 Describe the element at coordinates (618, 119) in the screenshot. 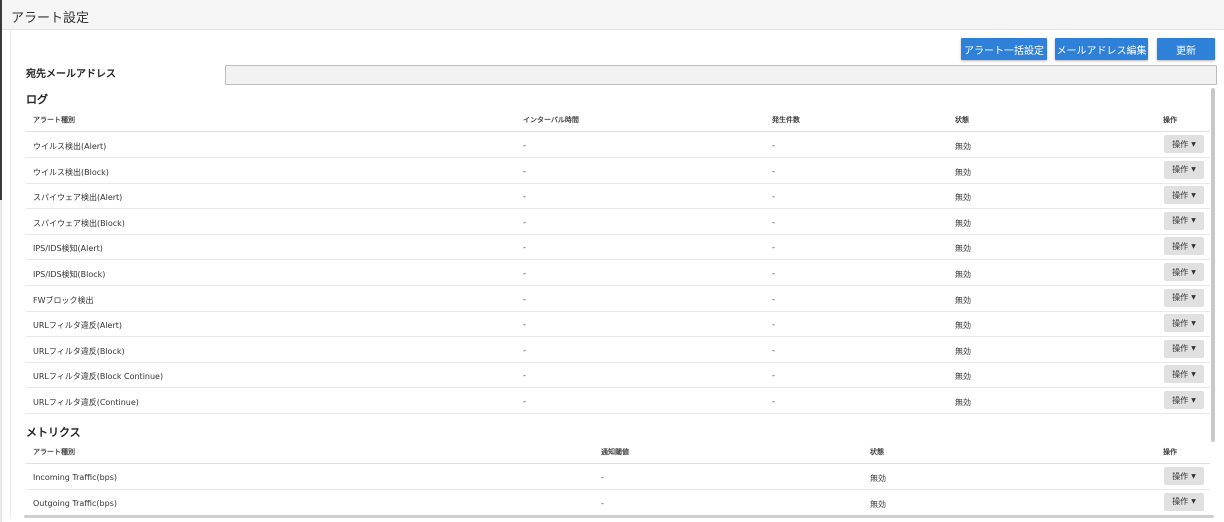

I see `log-table-header: アラート種別 インターバル時間 発生件数 状態 操作` at that location.